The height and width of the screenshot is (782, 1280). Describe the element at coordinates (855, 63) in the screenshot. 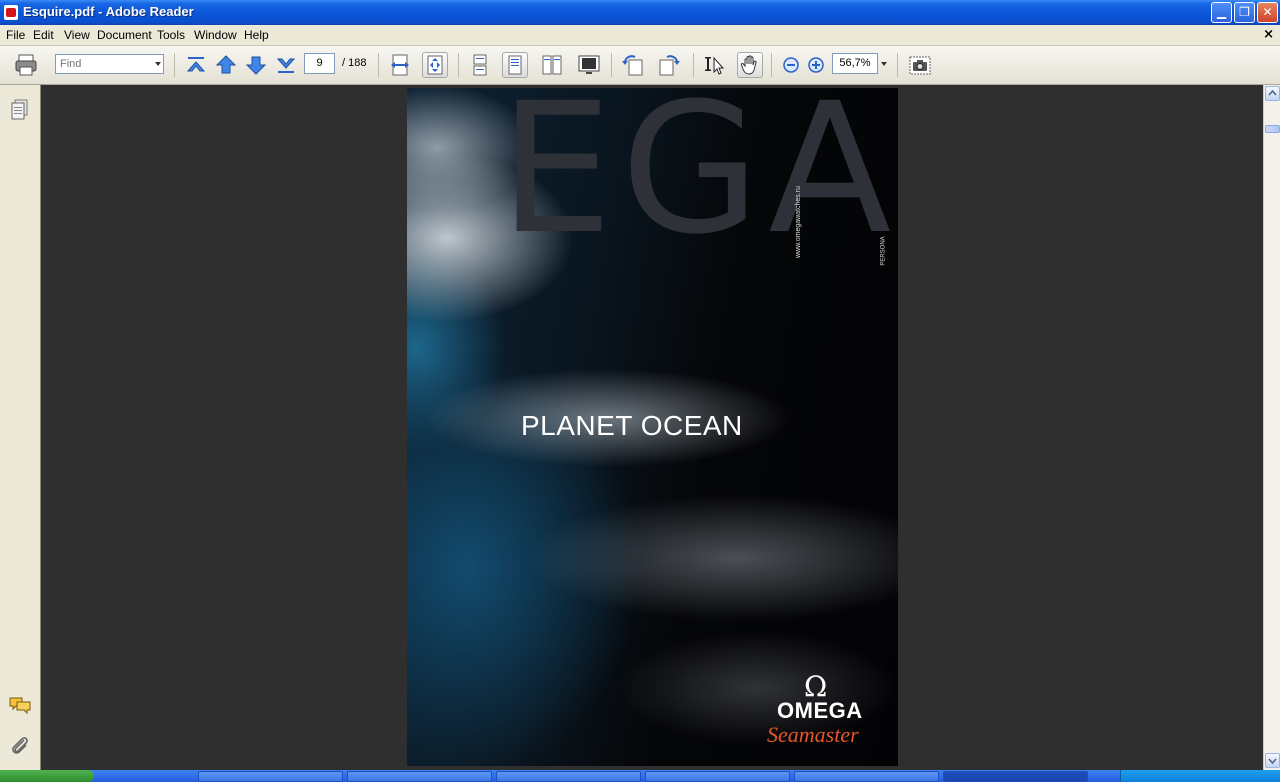

I see `zoom-level-input: 56,7%` at that location.